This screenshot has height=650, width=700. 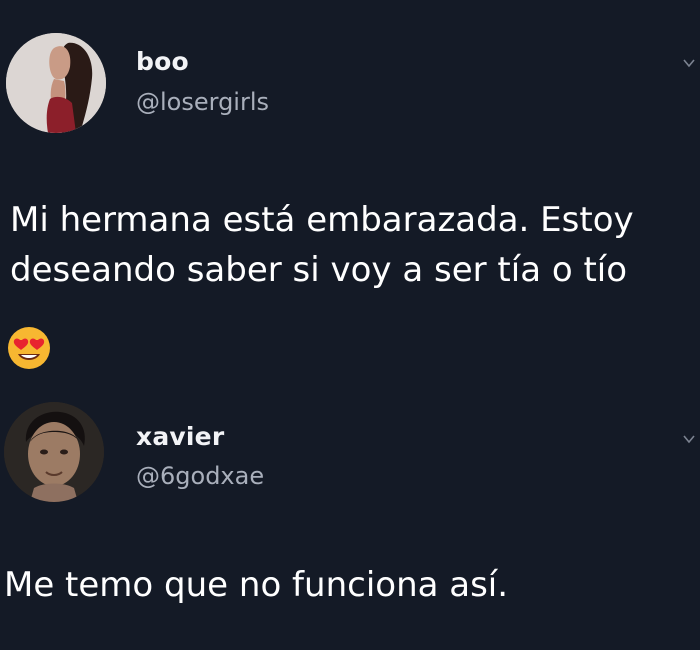 I want to click on tweet-text: Me temo que no funciona así., so click(x=256, y=585).